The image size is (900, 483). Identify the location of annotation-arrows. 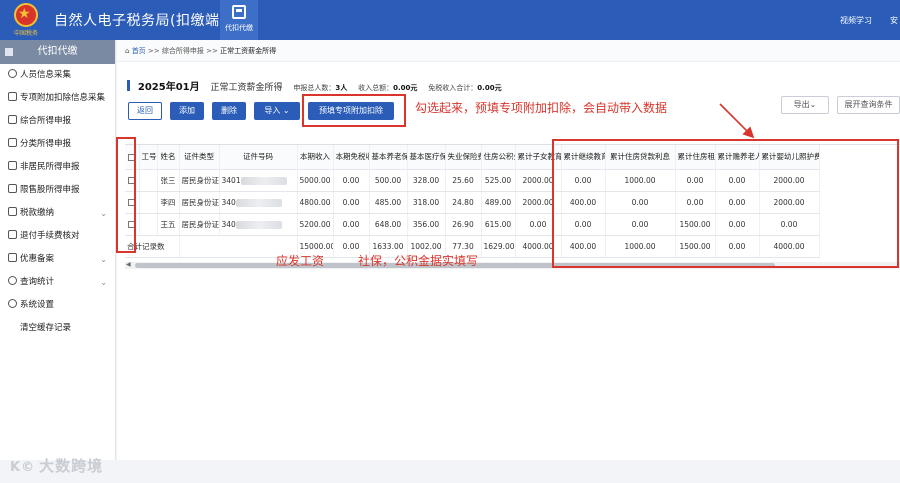
(737, 121).